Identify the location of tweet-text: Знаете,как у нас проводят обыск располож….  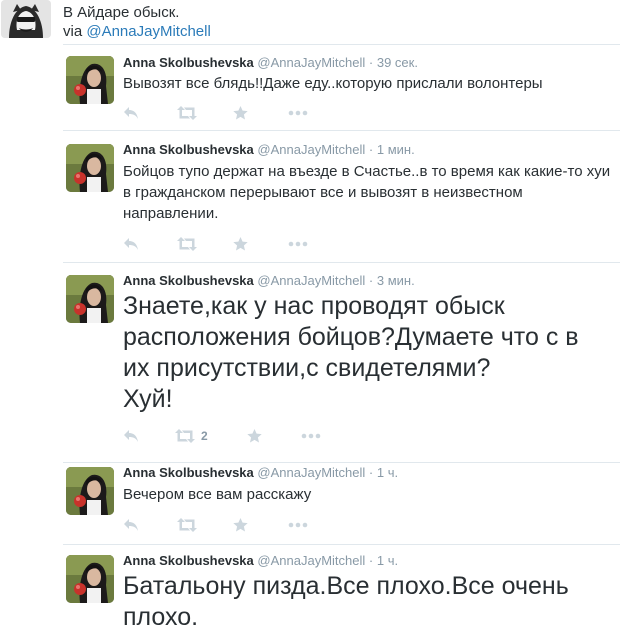
(351, 352).